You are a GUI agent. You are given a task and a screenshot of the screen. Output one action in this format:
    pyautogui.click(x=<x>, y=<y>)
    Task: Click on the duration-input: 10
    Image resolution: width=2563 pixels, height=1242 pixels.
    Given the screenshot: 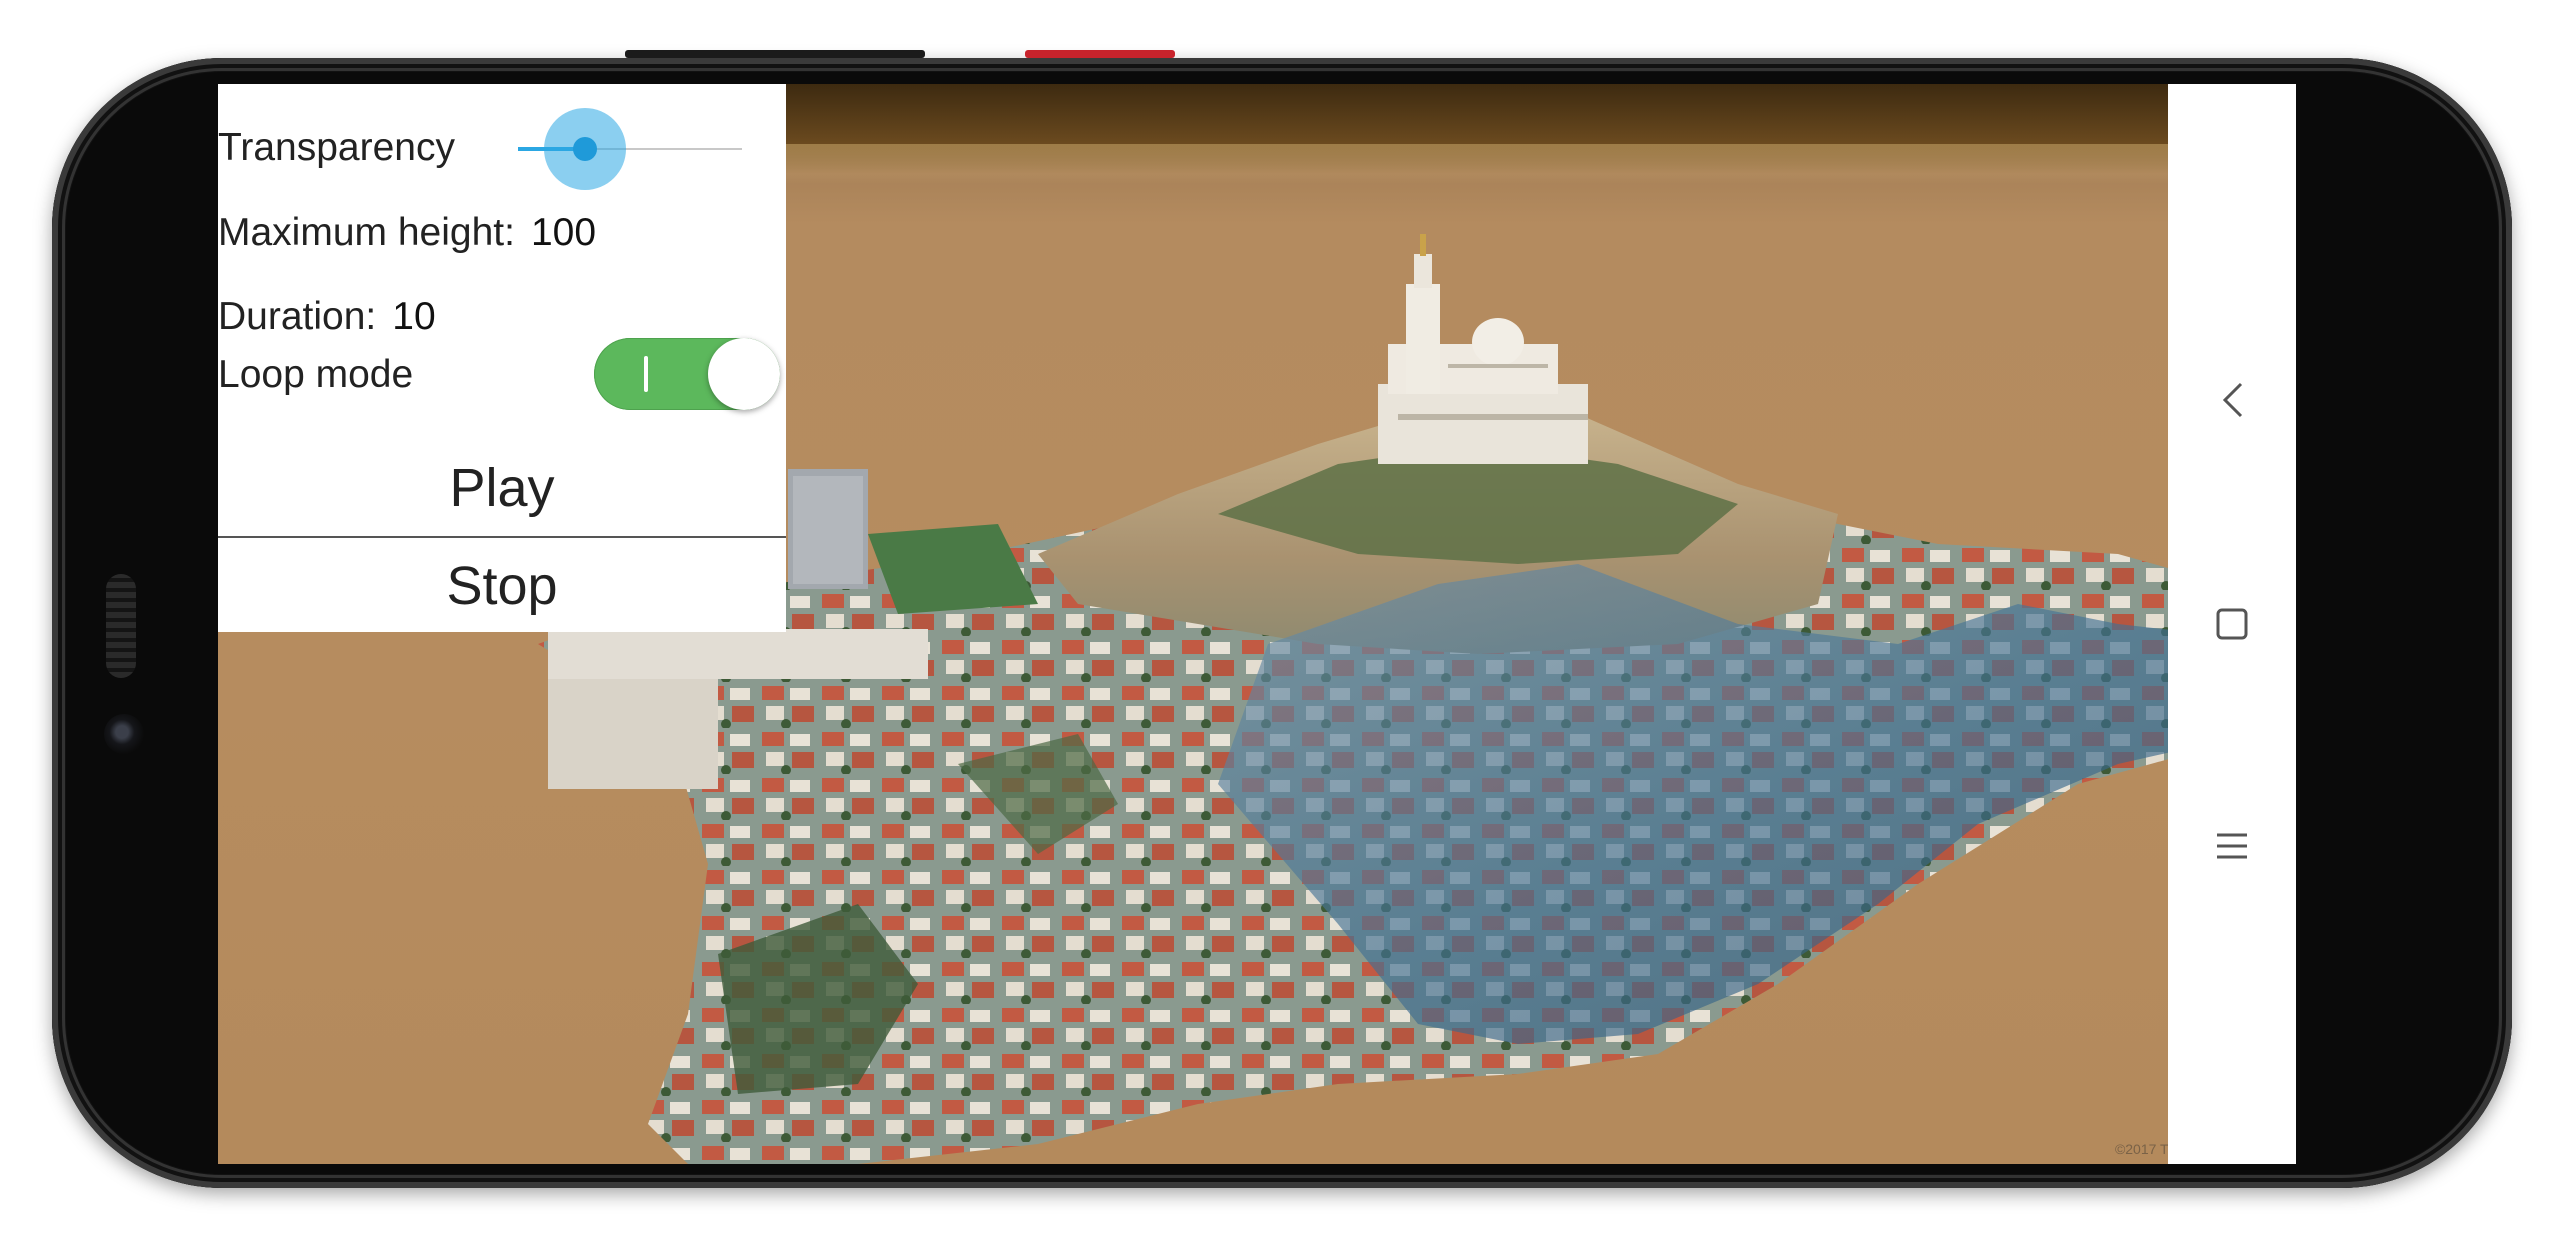 What is the action you would take?
    pyautogui.click(x=413, y=317)
    